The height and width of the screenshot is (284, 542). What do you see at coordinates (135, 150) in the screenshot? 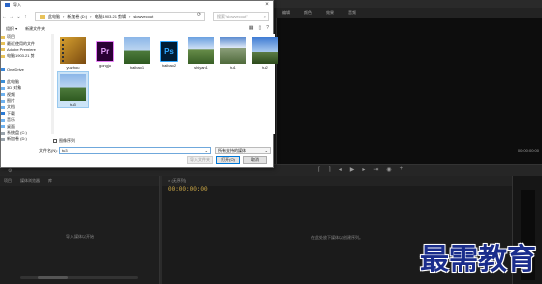
I see `filename-input: tu3 ⌄` at bounding box center [135, 150].